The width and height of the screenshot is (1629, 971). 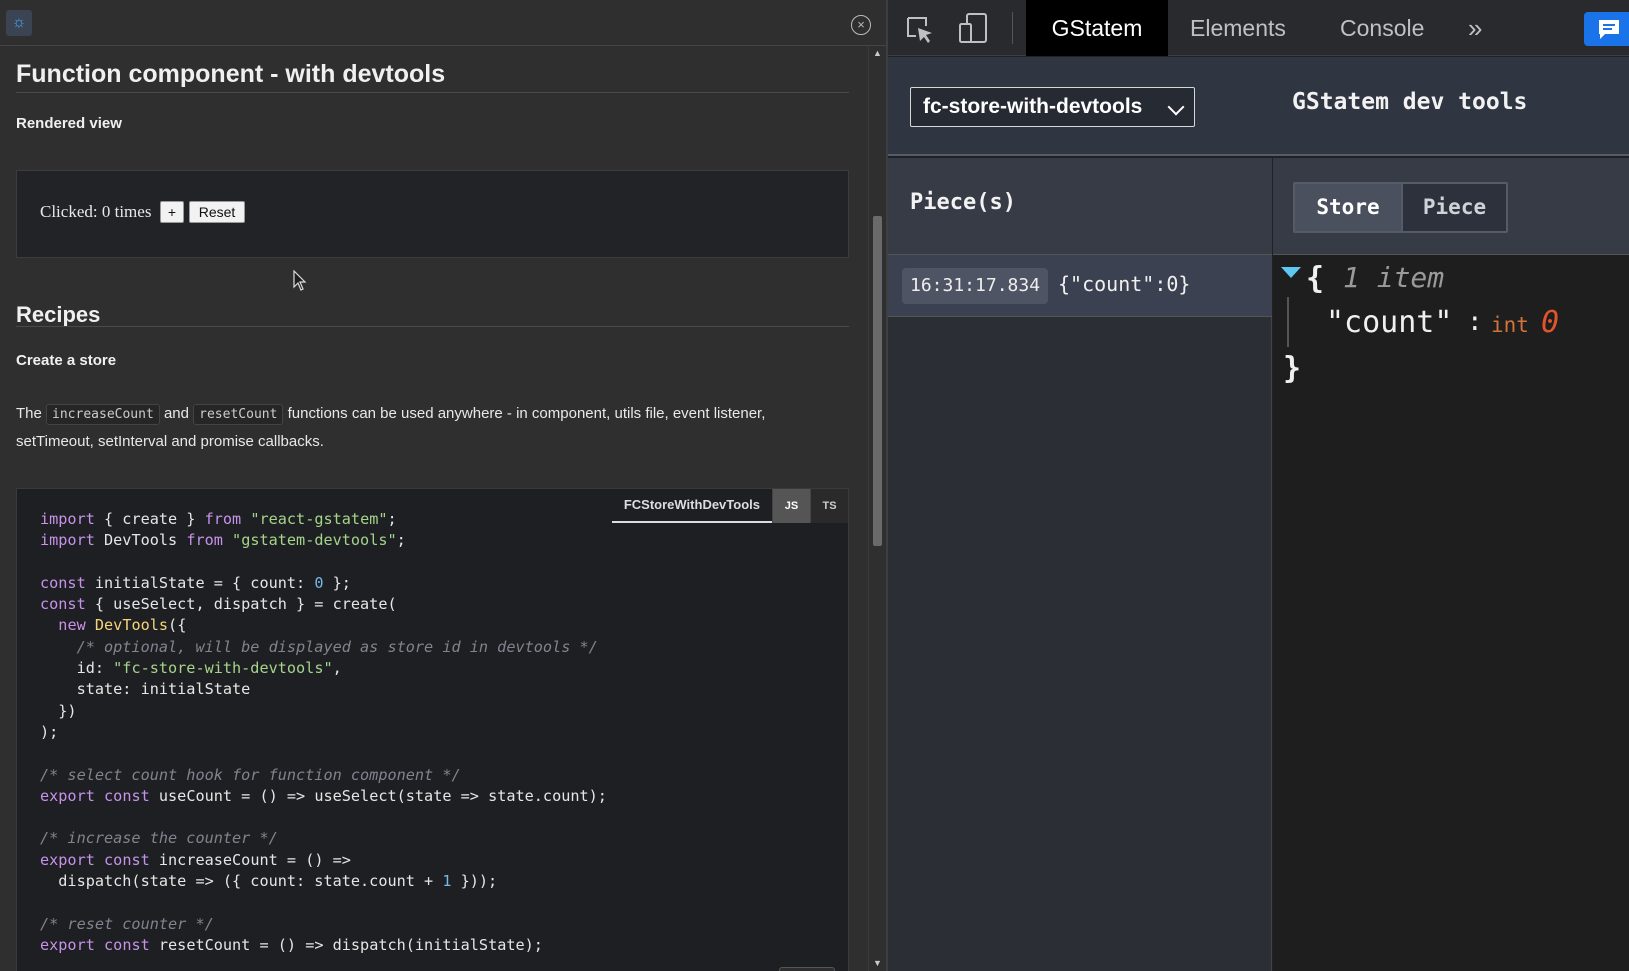 What do you see at coordinates (920, 30) in the screenshot?
I see `inspect-element-icon` at bounding box center [920, 30].